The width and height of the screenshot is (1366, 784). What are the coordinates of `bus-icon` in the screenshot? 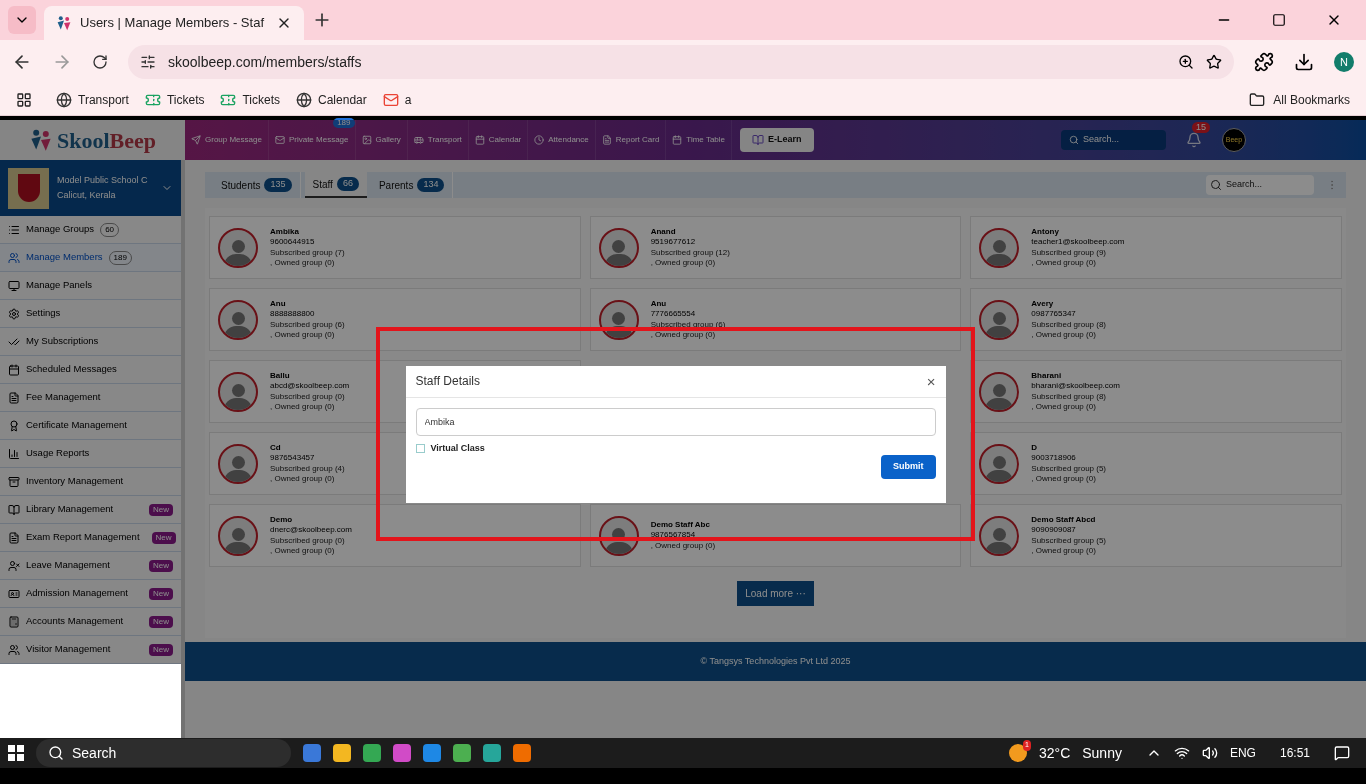 It's located at (418, 140).